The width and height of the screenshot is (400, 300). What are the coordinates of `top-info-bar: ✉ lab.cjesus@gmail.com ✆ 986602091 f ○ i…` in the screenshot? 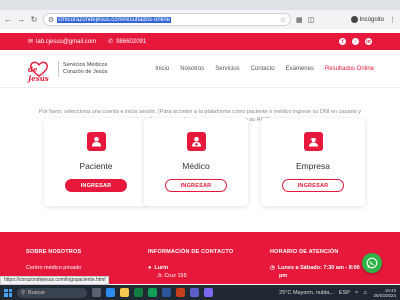 It's located at (200, 41).